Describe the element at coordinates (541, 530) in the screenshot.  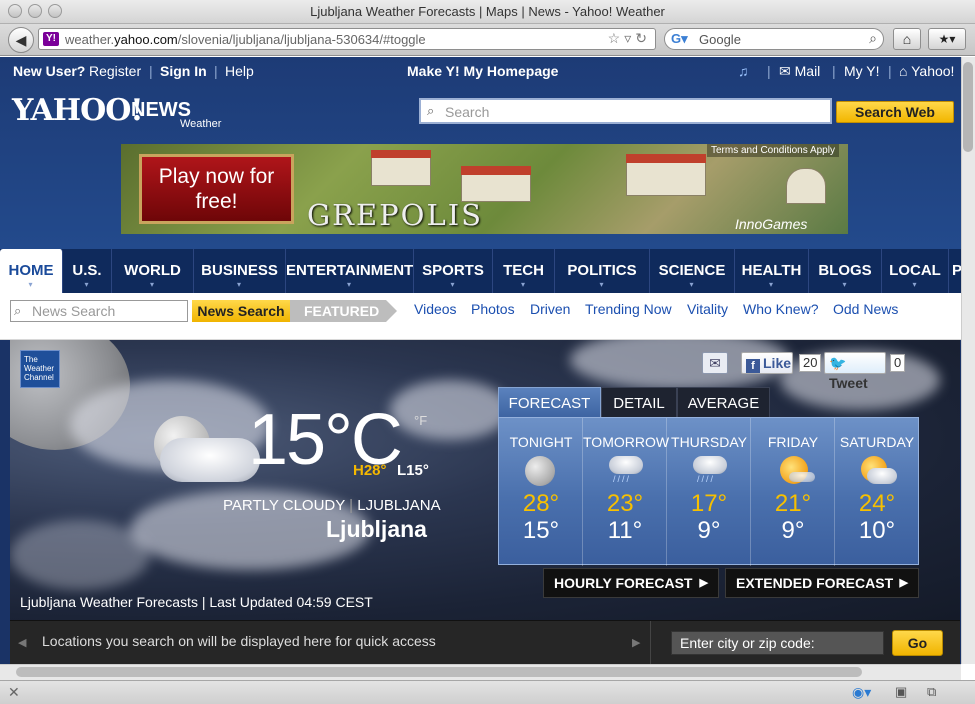
I see `forecast-low: 15°` at that location.